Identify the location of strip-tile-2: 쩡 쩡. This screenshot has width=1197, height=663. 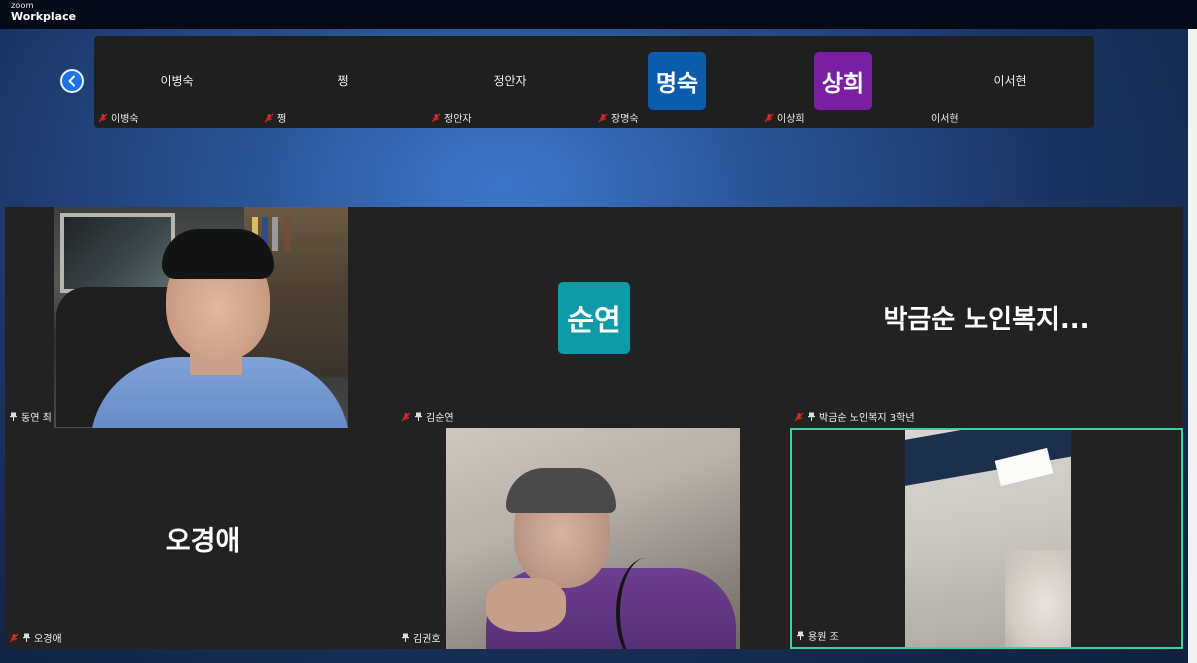
(343, 82).